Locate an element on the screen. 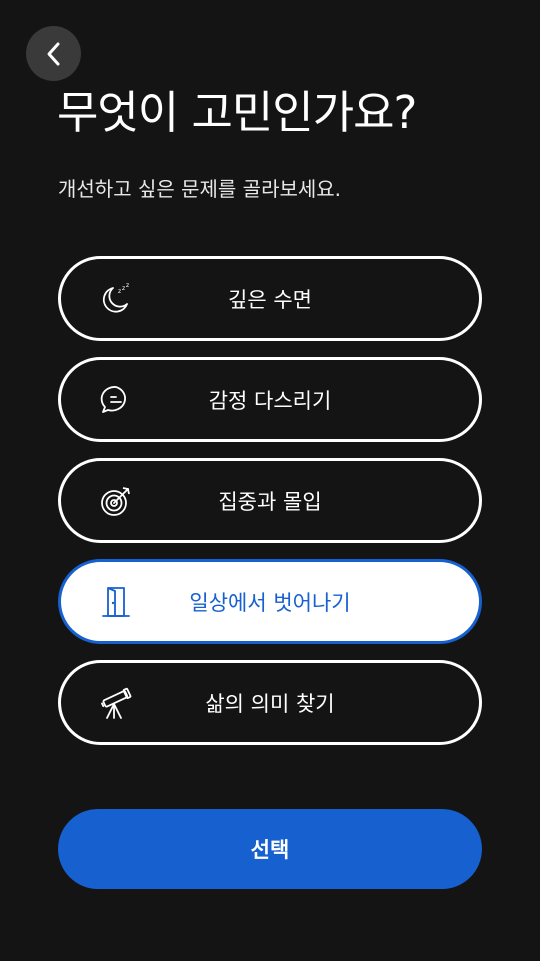 The height and width of the screenshot is (961, 540). option-emotion-control: 감정 다스리기 is located at coordinates (270, 399).